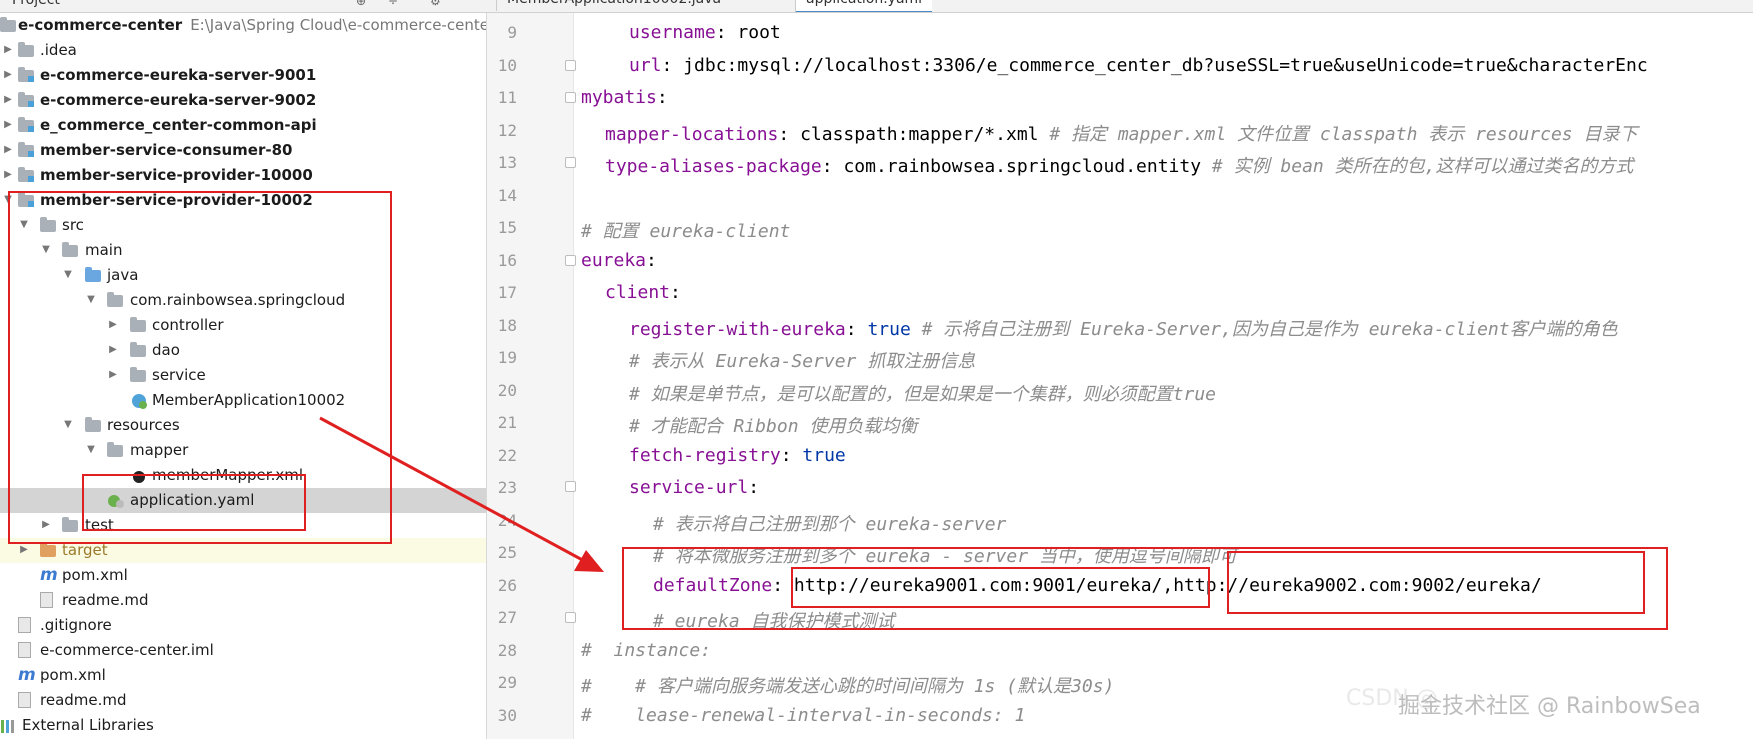 Image resolution: width=1753 pixels, height=739 pixels. I want to click on watermark: 掘金技术社区 @ RainbowSea, so click(1549, 706).